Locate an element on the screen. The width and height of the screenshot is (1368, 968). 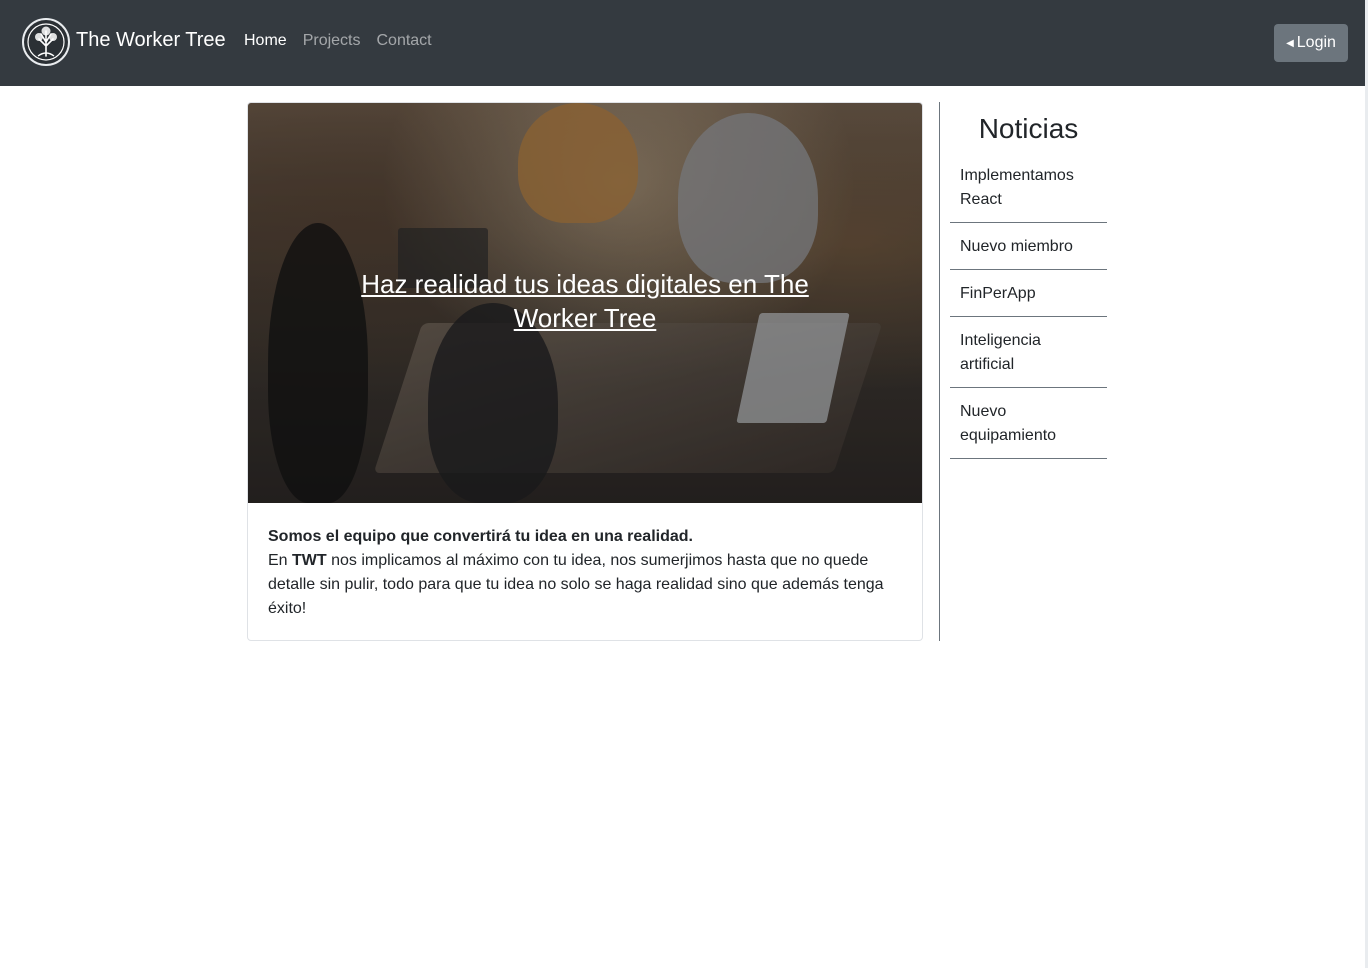
nav-link-projects: Projects is located at coordinates (332, 41).